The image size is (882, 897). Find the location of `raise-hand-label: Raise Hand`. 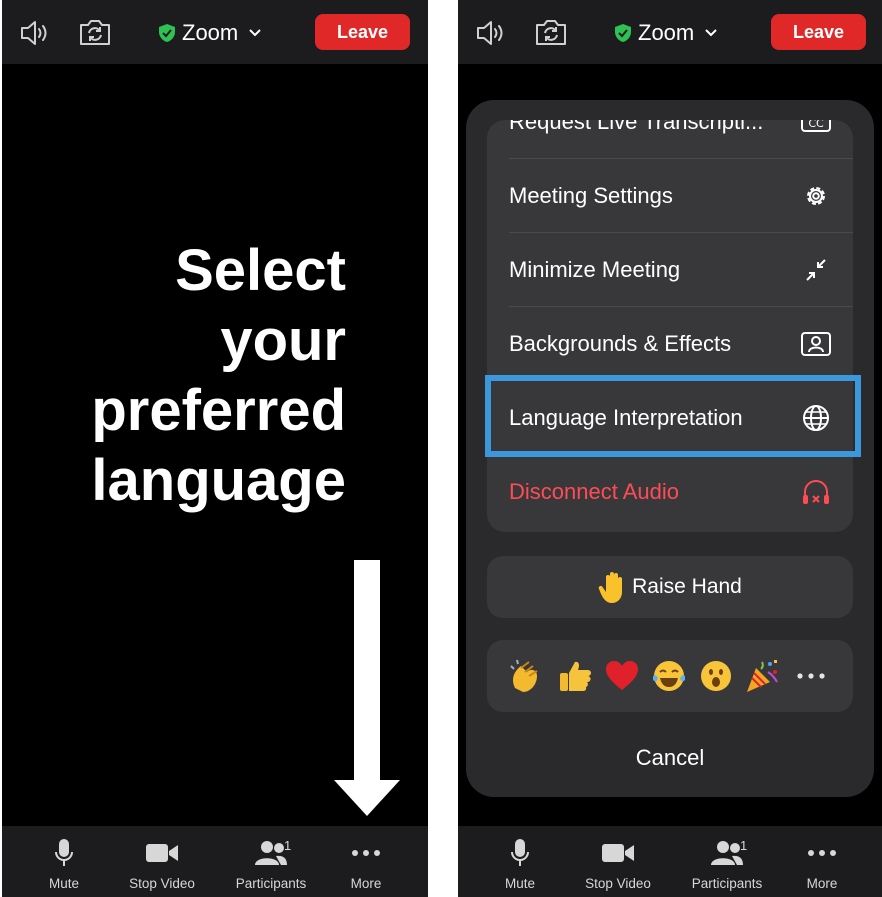

raise-hand-label: Raise Hand is located at coordinates (687, 586).